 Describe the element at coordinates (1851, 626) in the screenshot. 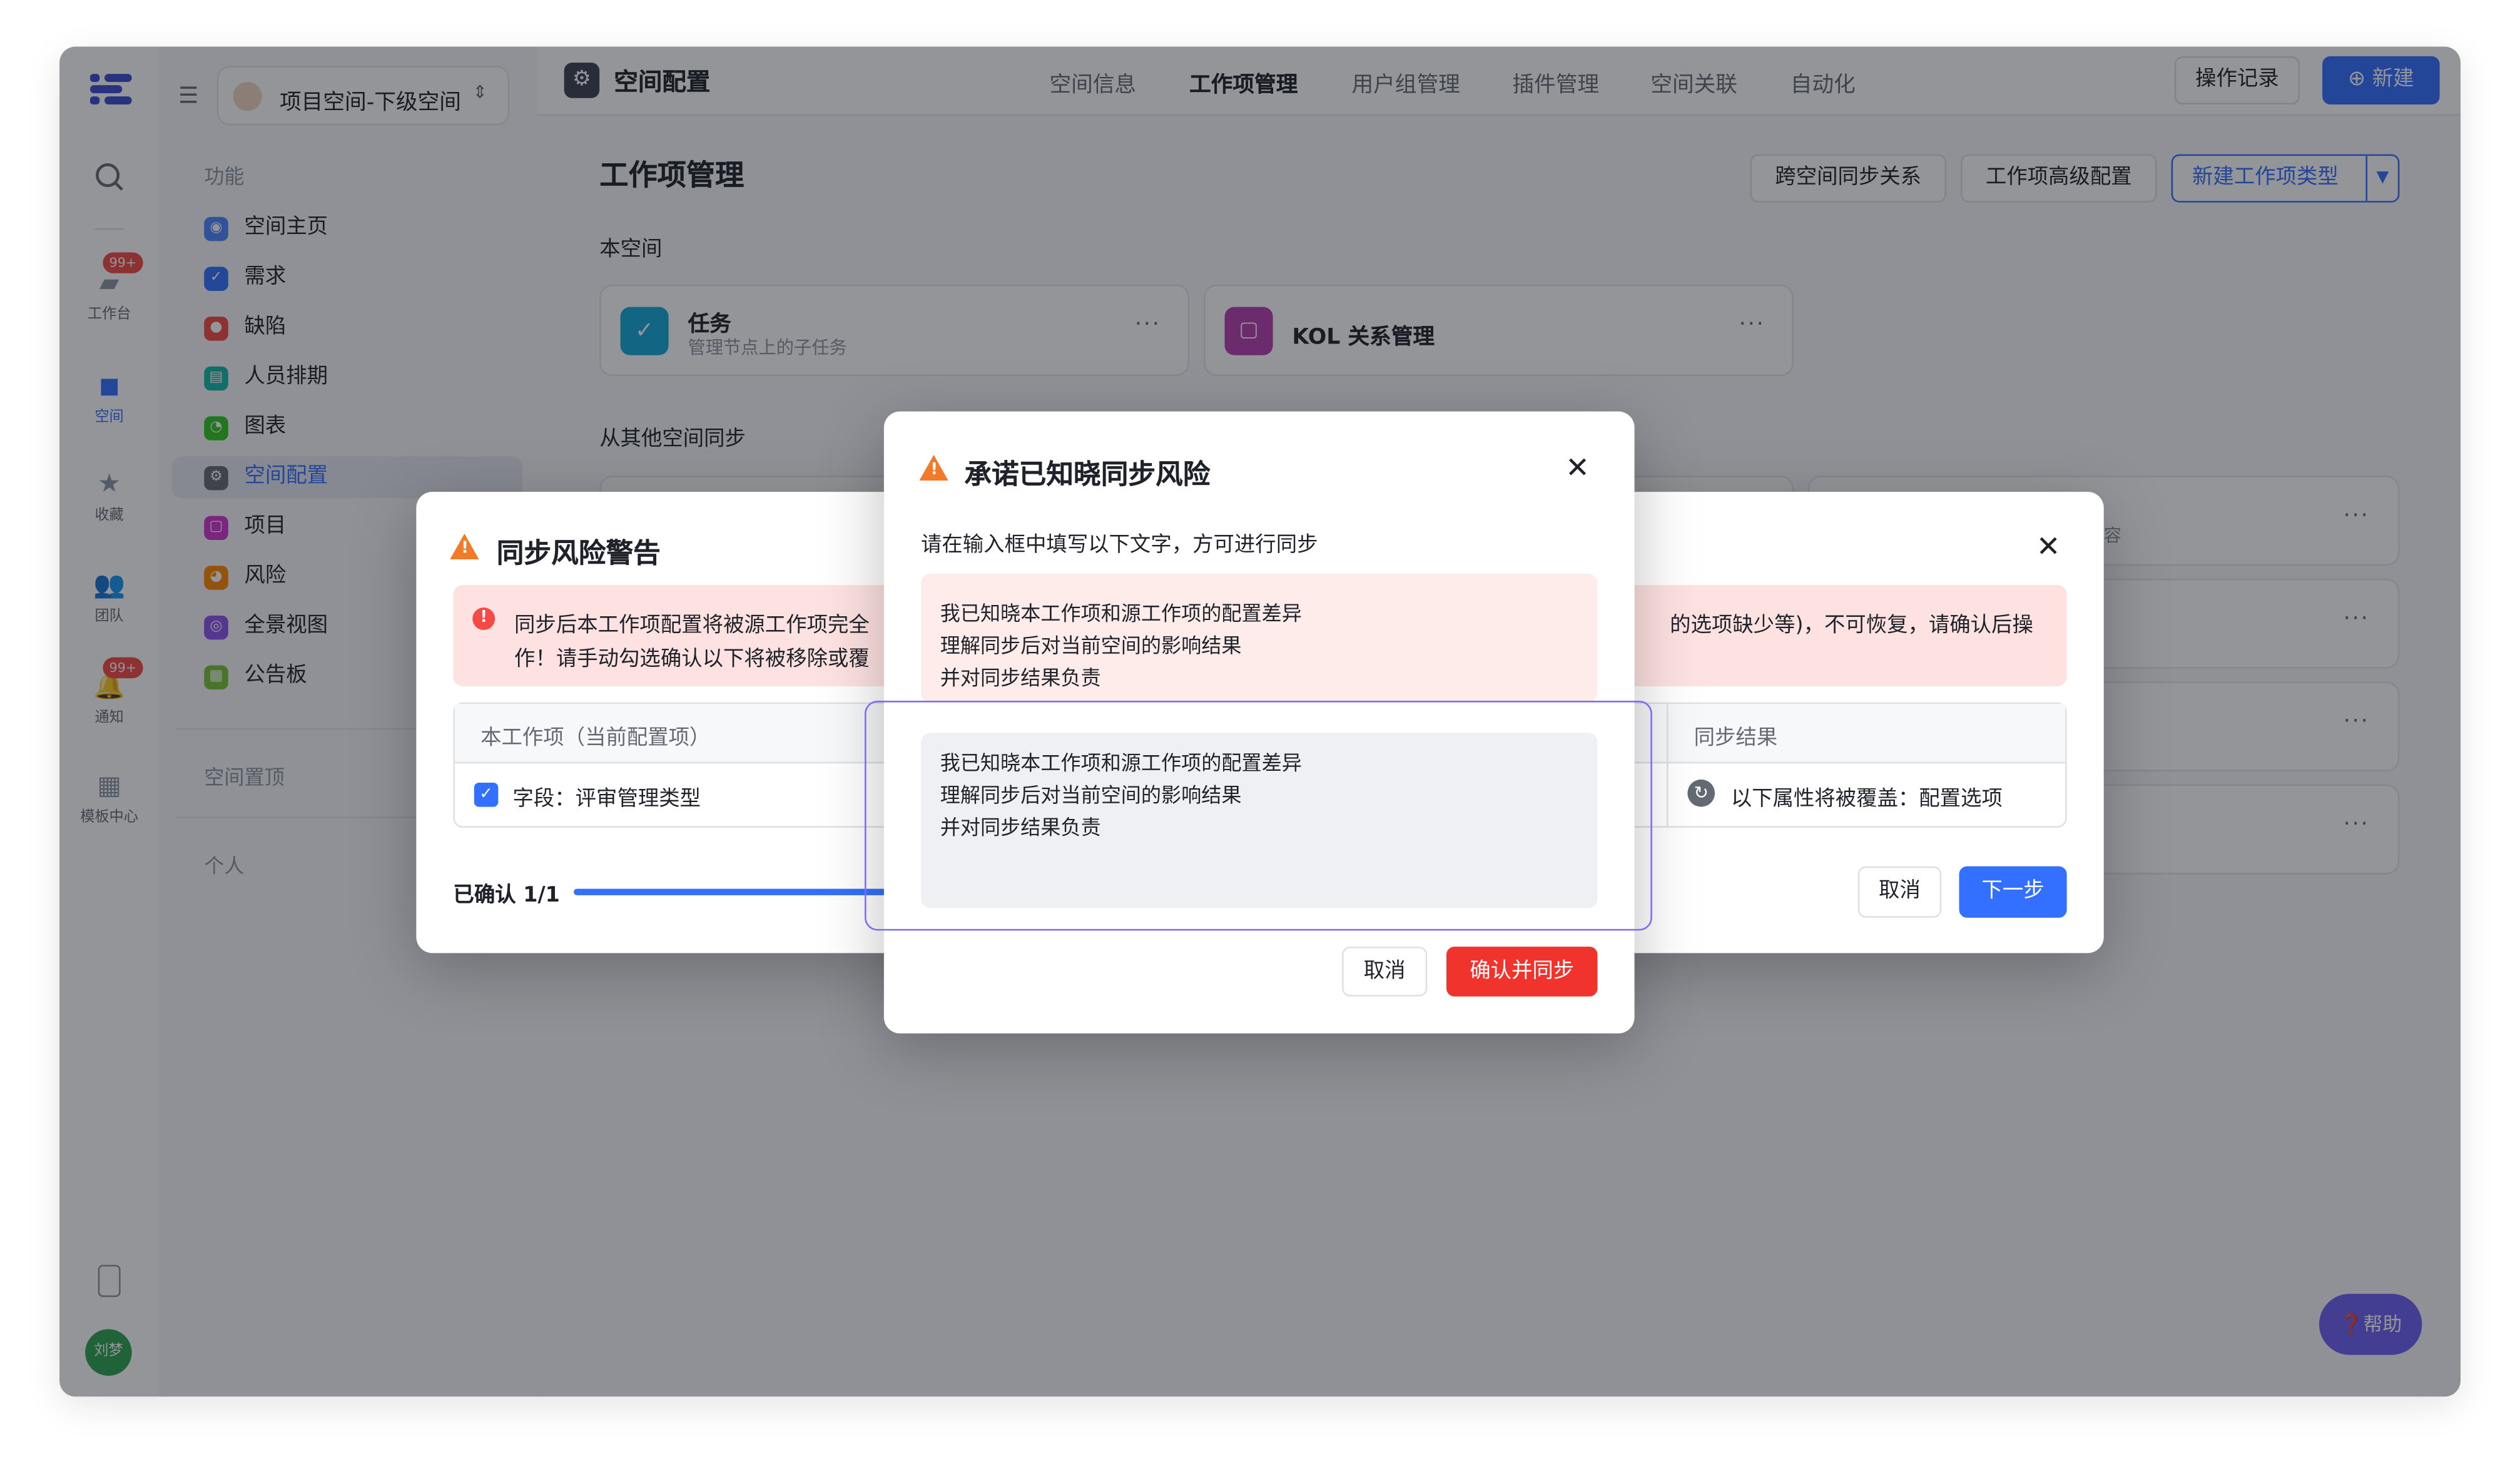

I see `alert-text-line1-right: 的选项缺少等)，不可恢复，请确认后操` at that location.